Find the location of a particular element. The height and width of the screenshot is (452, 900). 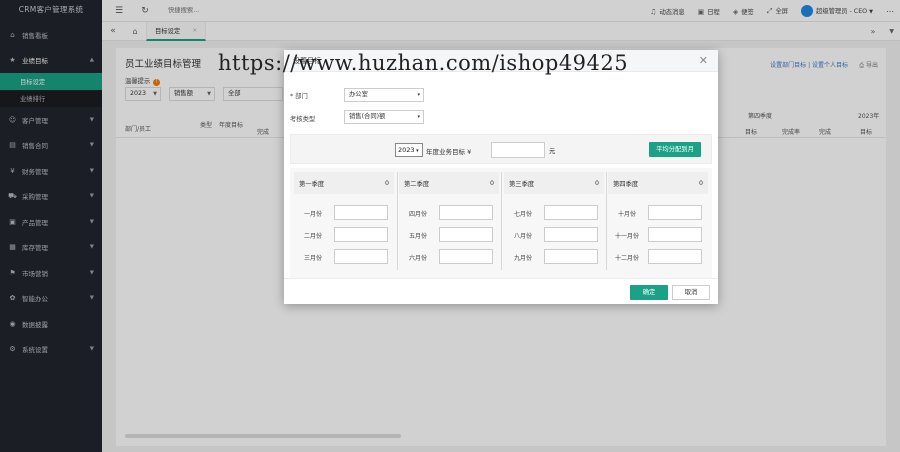

month-row: 十月份 is located at coordinates (658, 212).